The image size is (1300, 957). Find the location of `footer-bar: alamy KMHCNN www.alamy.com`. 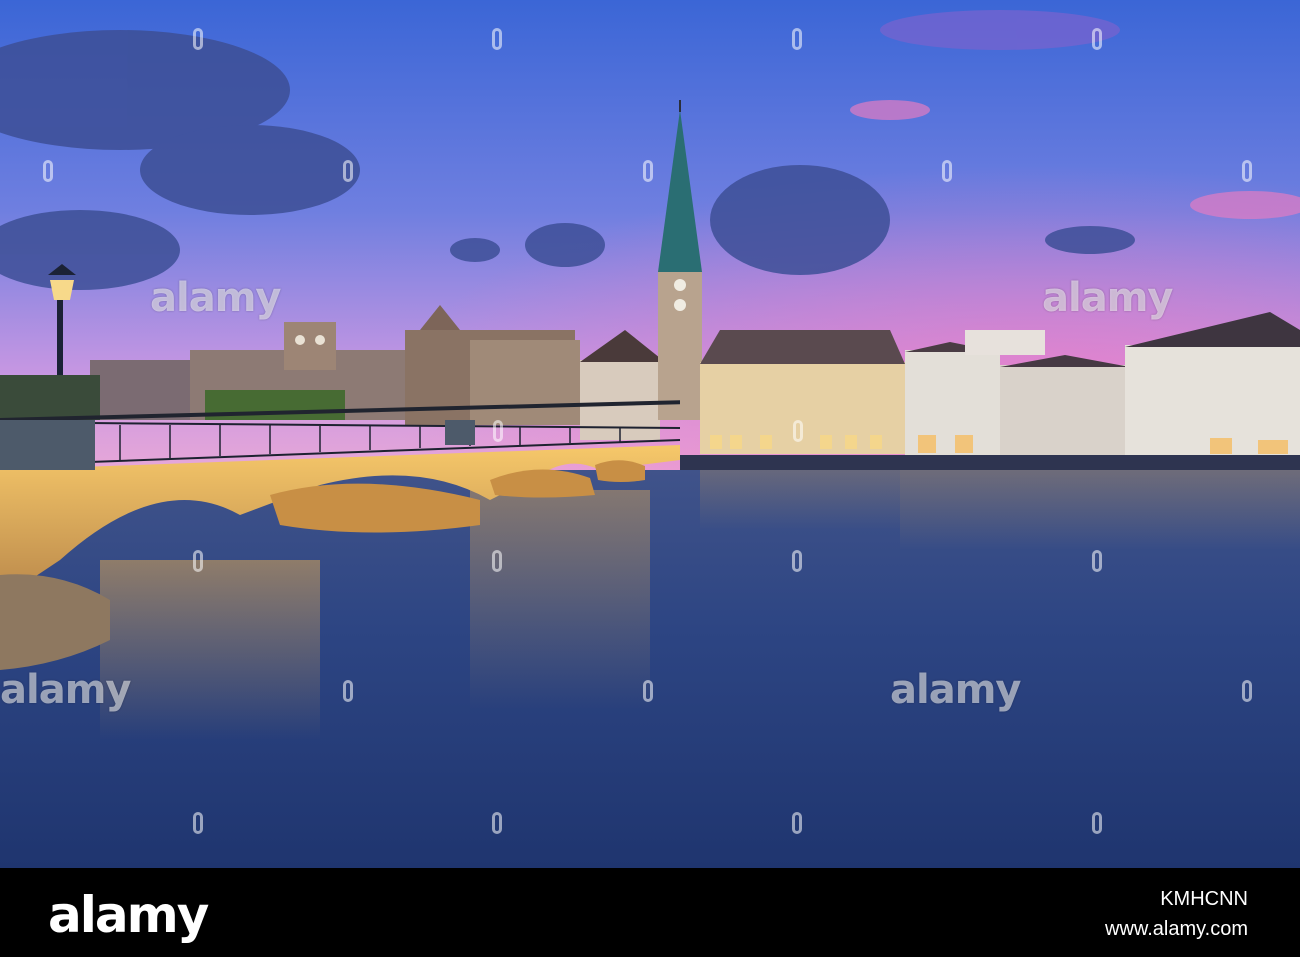

footer-bar: alamy KMHCNN www.alamy.com is located at coordinates (650, 912).